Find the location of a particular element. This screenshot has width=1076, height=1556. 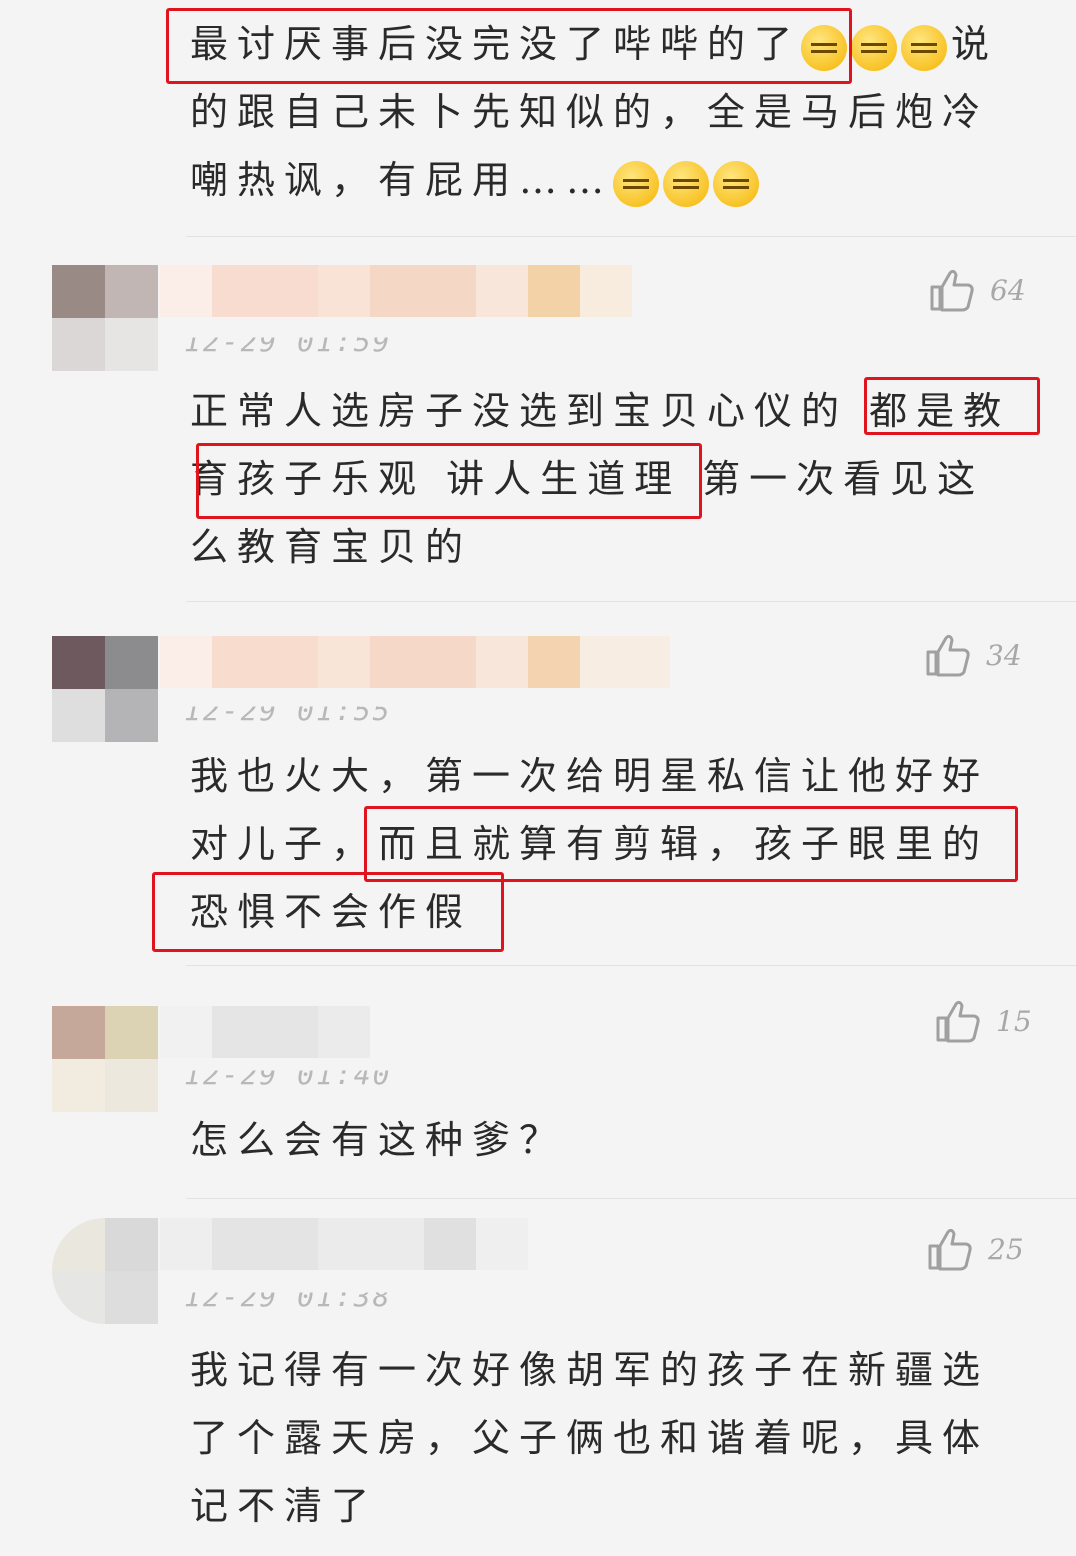

comment-timestamp: 12-29 01:59 is located at coordinates (288, 341).